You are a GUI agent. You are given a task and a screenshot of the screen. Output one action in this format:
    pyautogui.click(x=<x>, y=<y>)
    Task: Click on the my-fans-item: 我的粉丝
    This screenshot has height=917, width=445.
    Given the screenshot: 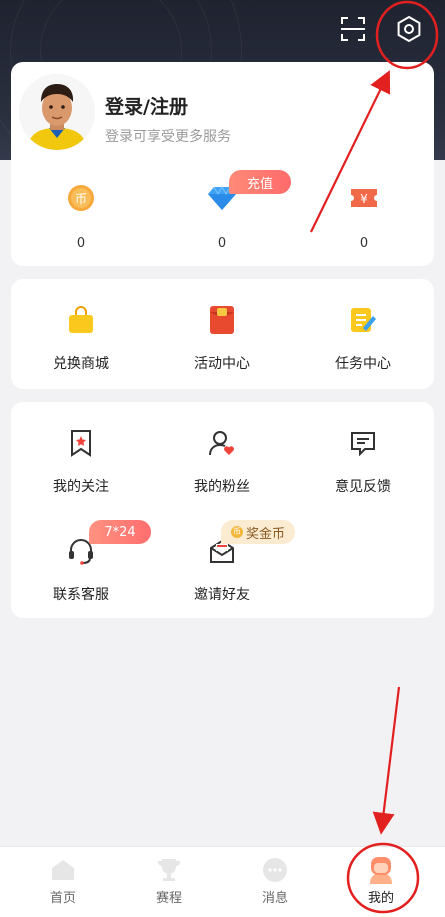 What is the action you would take?
    pyautogui.click(x=222, y=460)
    